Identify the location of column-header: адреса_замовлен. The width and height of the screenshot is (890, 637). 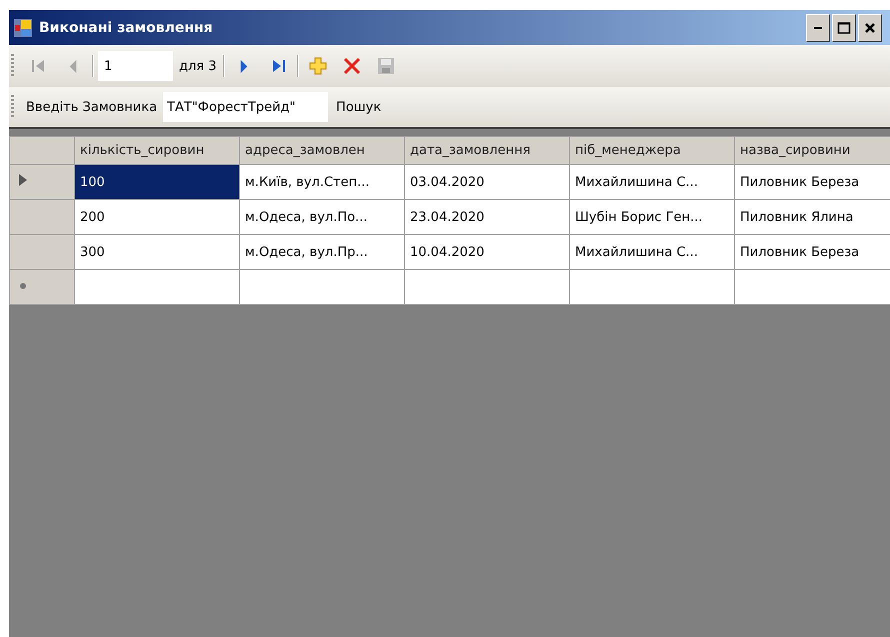
(322, 150).